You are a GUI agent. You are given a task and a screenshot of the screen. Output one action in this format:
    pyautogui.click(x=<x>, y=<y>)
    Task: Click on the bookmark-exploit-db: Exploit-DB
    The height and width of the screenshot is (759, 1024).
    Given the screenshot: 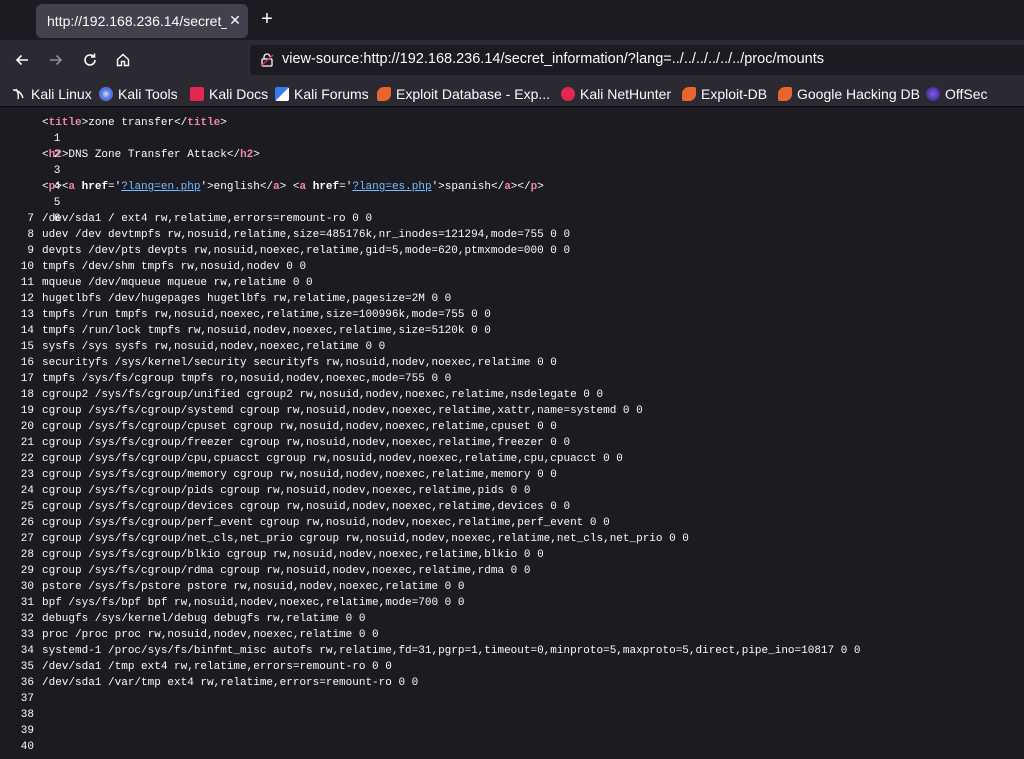 What is the action you would take?
    pyautogui.click(x=724, y=94)
    